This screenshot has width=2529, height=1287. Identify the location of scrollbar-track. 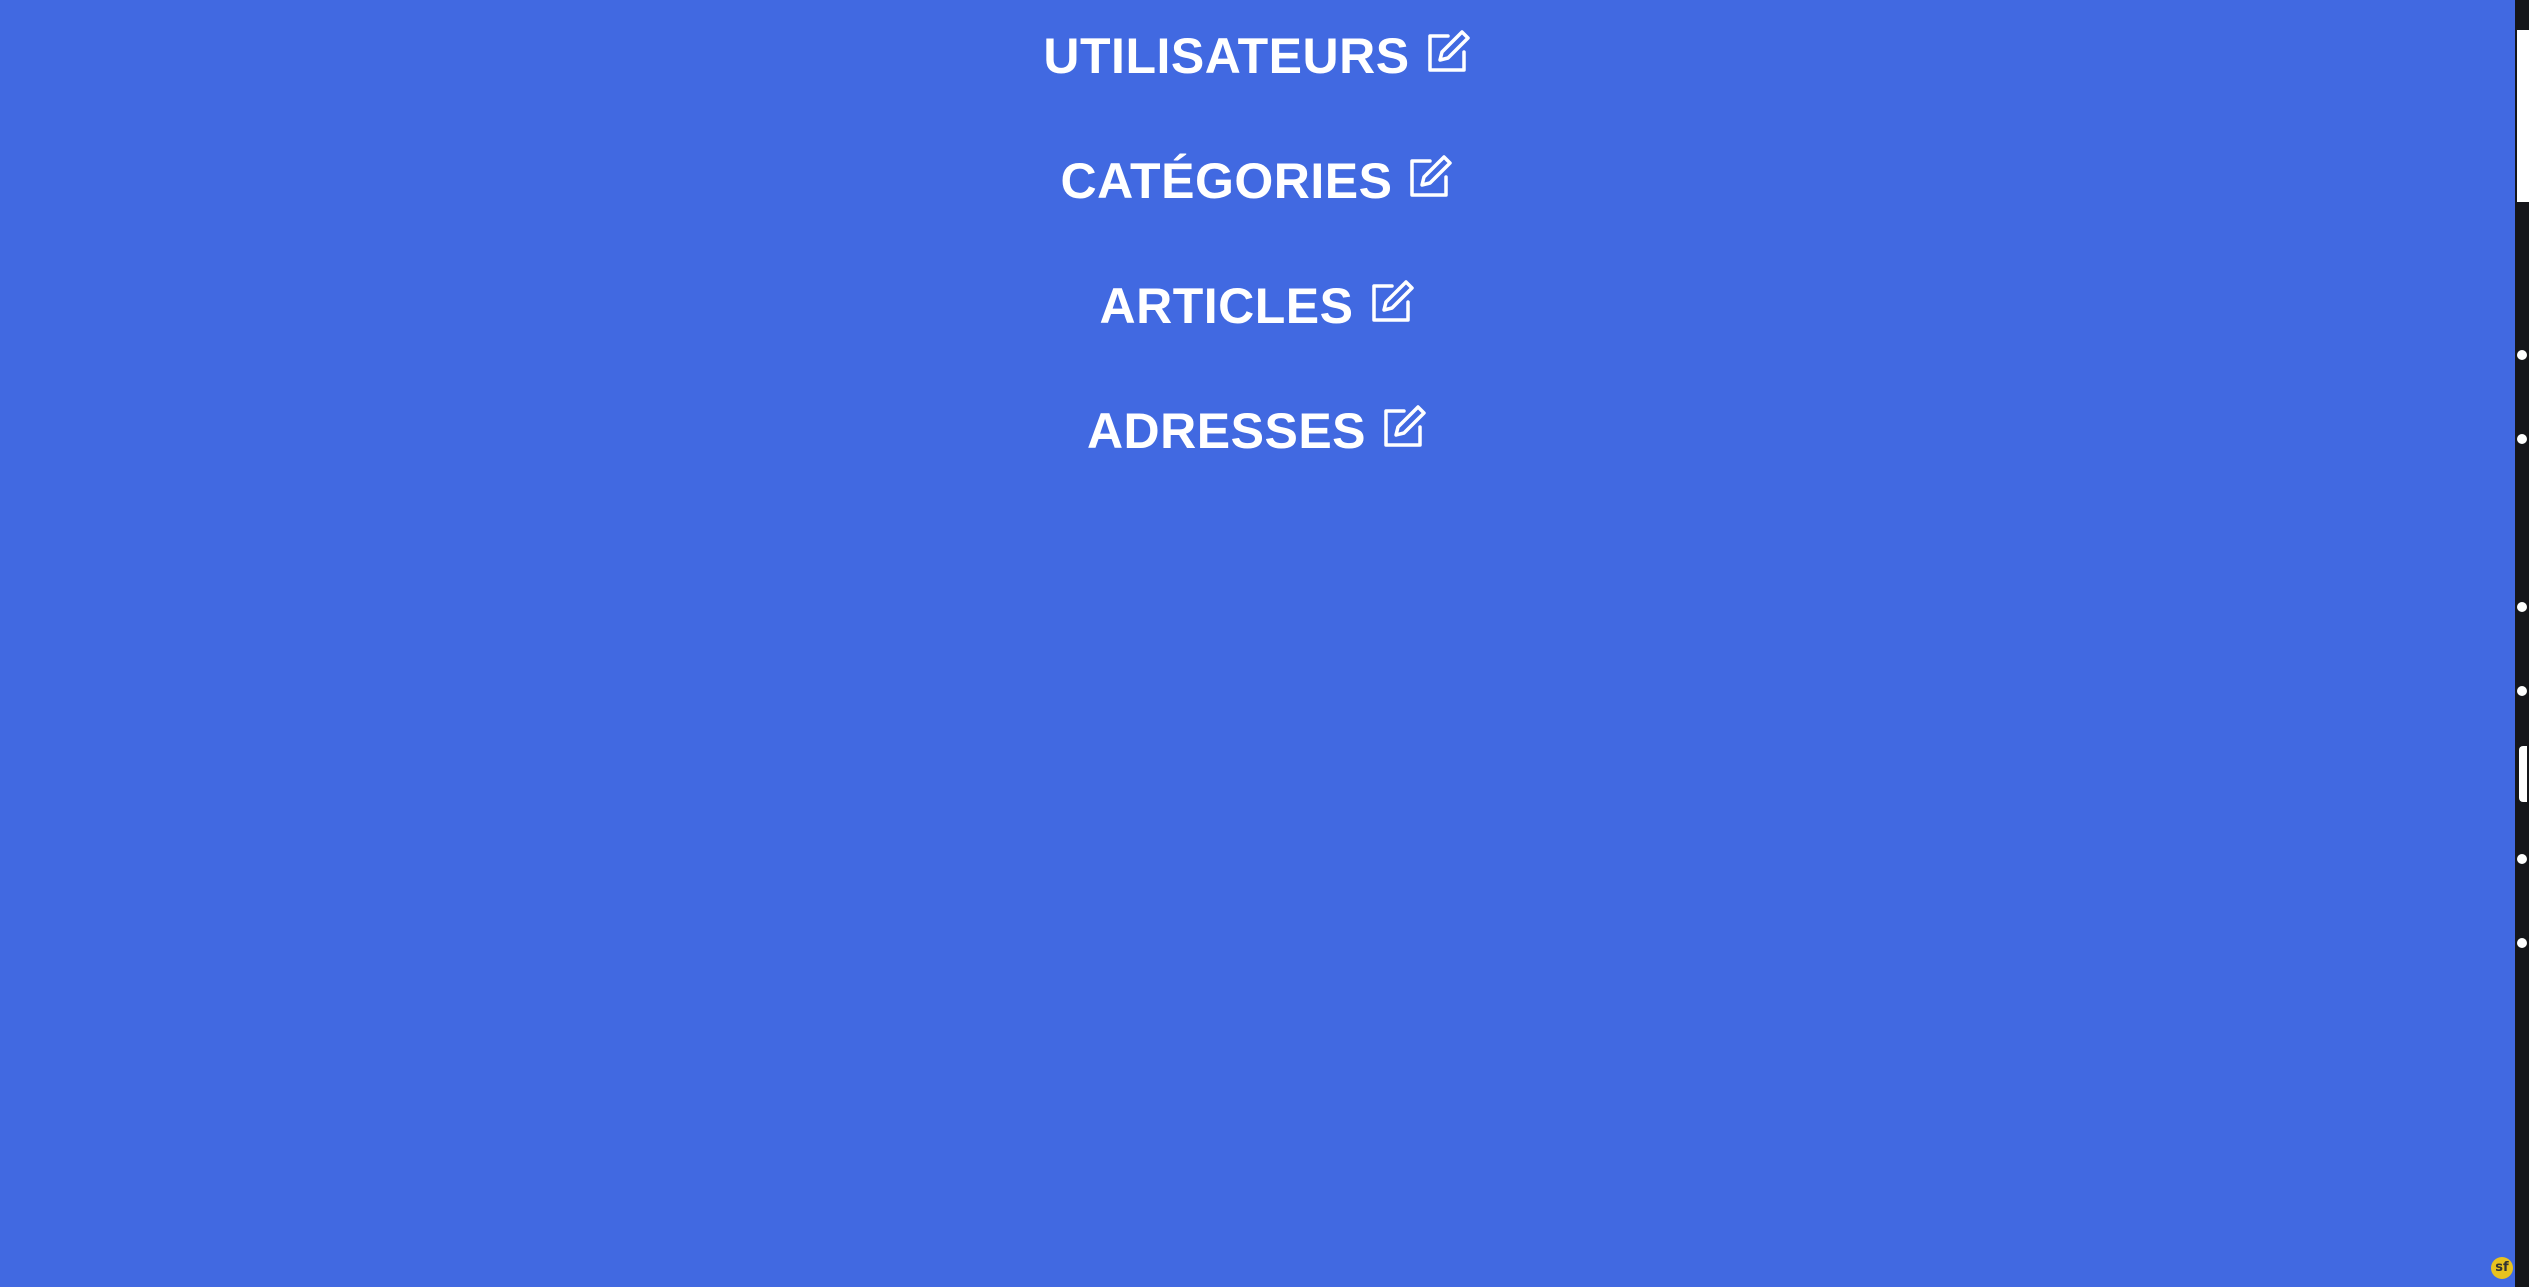
(2522, 643).